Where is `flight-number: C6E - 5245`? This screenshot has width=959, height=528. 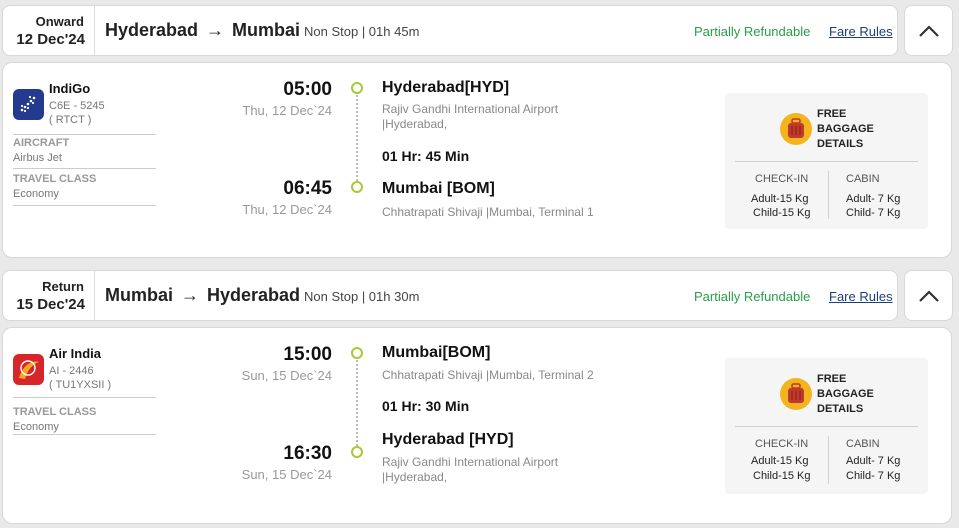 flight-number: C6E - 5245 is located at coordinates (77, 106).